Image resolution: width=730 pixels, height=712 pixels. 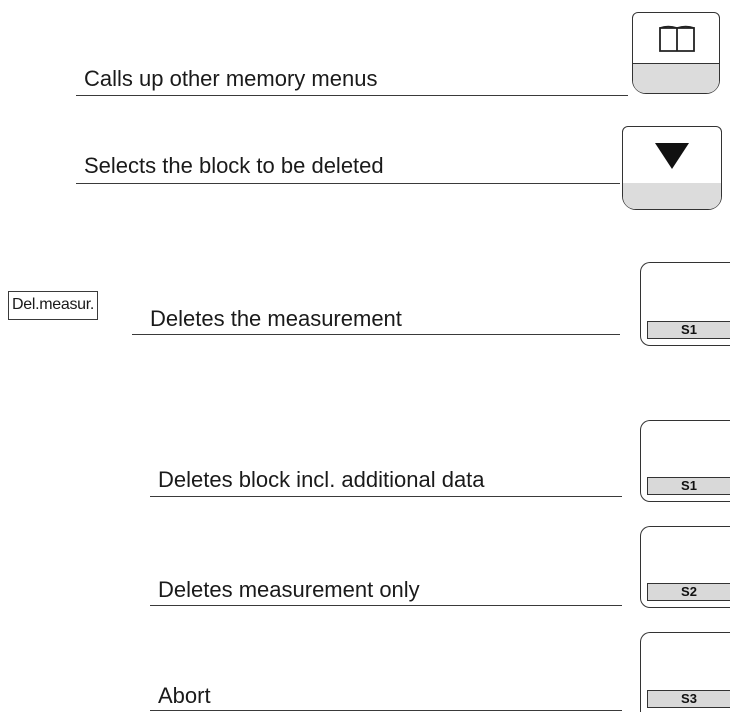 I want to click on down-key, so click(x=672, y=168).